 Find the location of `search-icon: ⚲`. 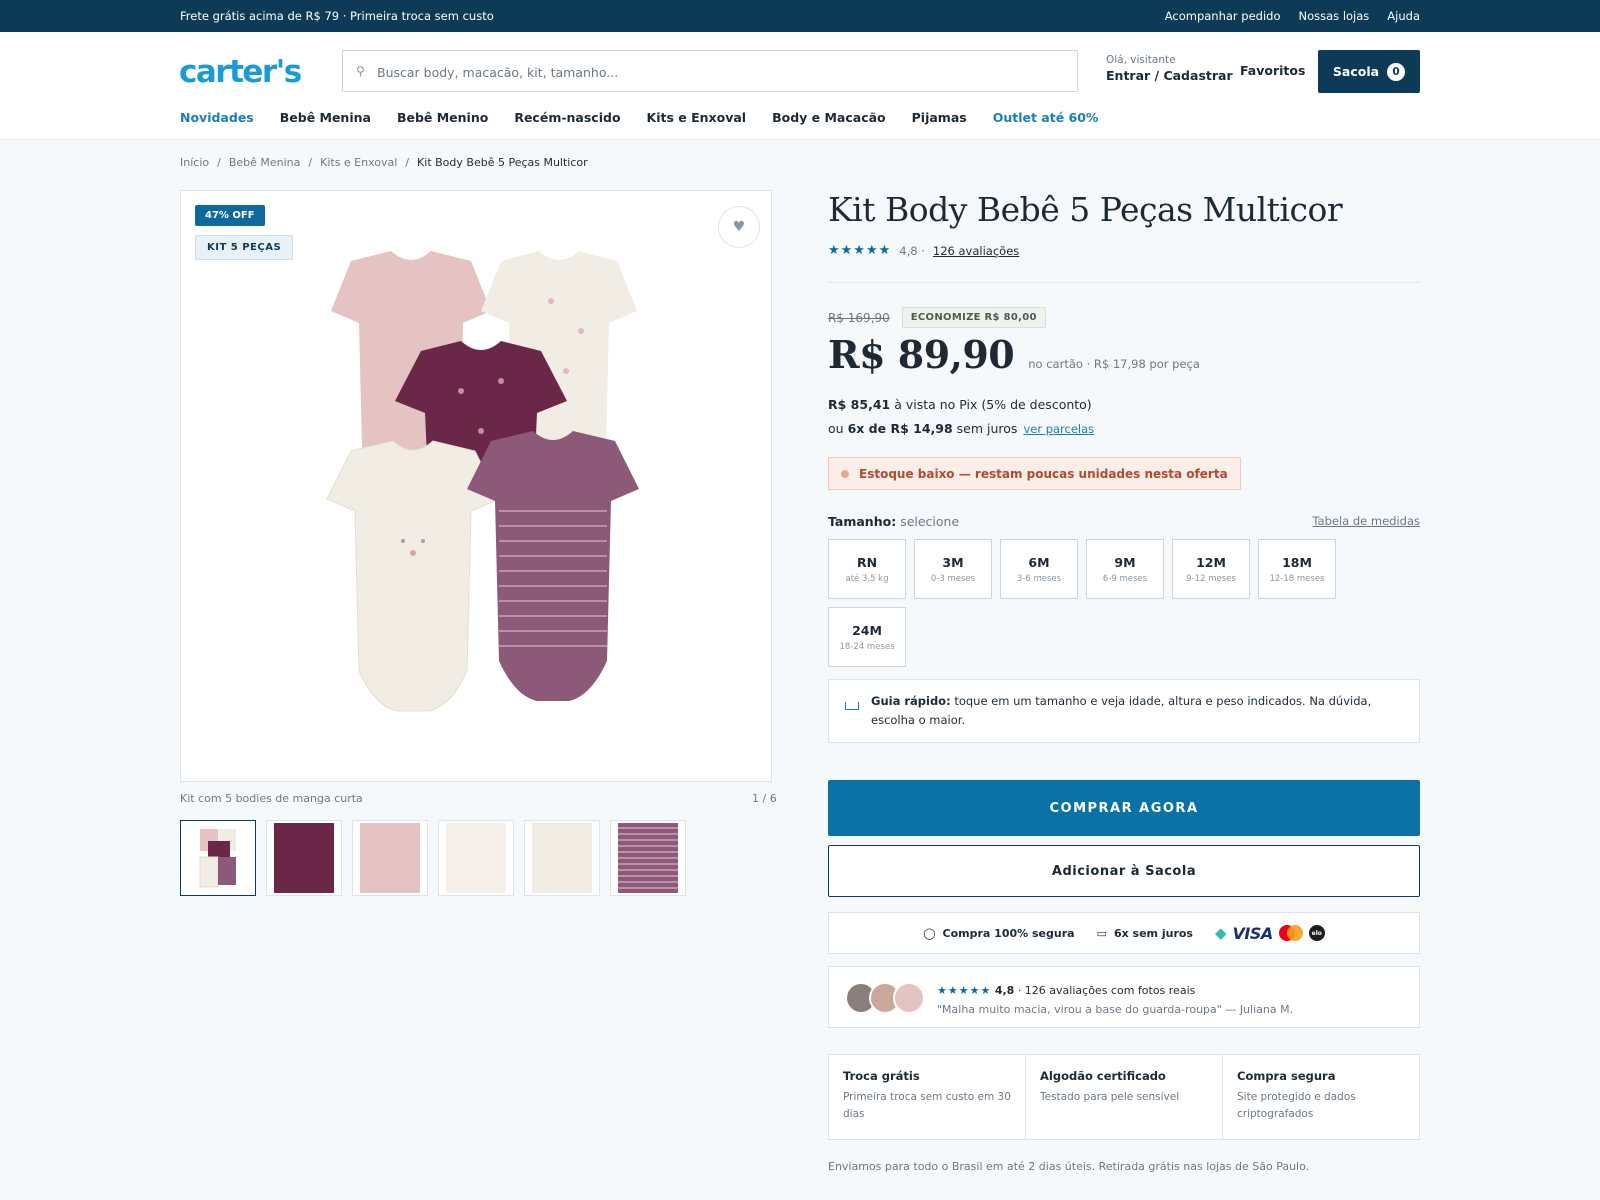

search-icon: ⚲ is located at coordinates (360, 71).